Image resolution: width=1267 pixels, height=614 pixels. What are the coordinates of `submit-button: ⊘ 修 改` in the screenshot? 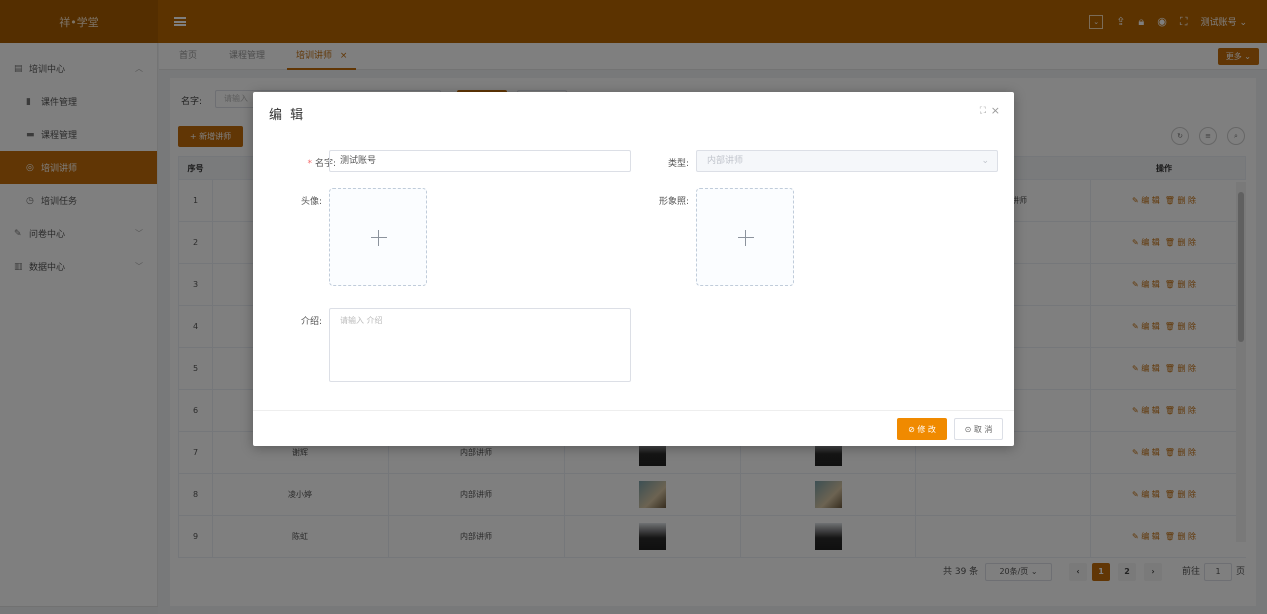 It's located at (922, 429).